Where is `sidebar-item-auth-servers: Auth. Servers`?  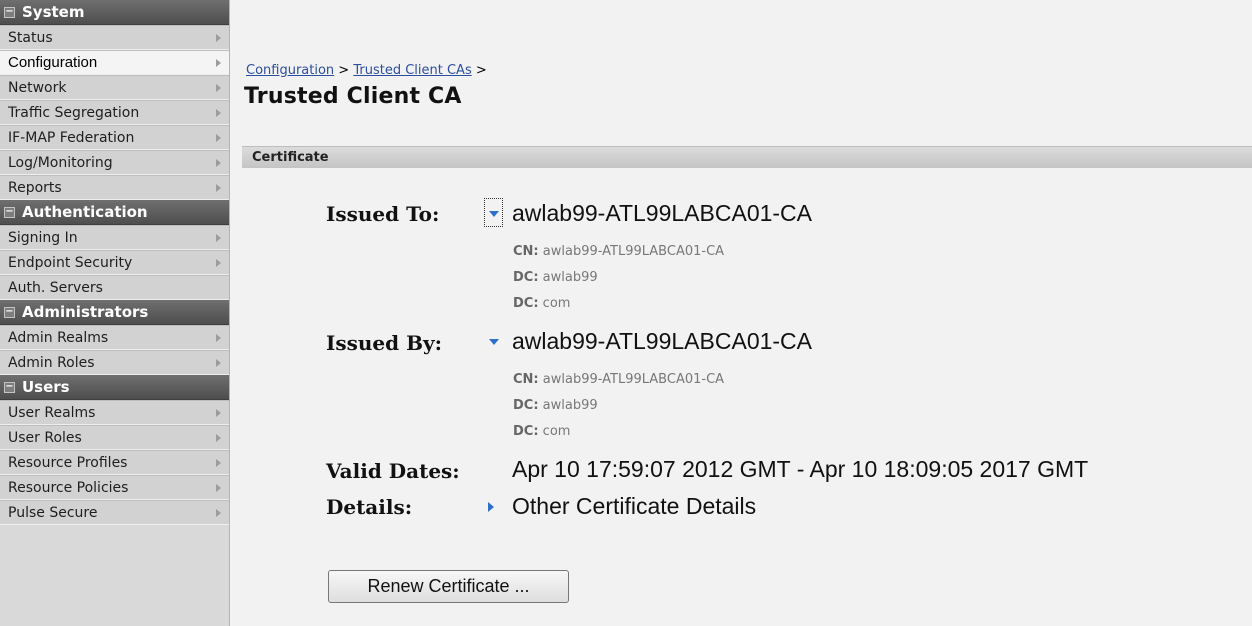
sidebar-item-auth-servers: Auth. Servers is located at coordinates (114, 287).